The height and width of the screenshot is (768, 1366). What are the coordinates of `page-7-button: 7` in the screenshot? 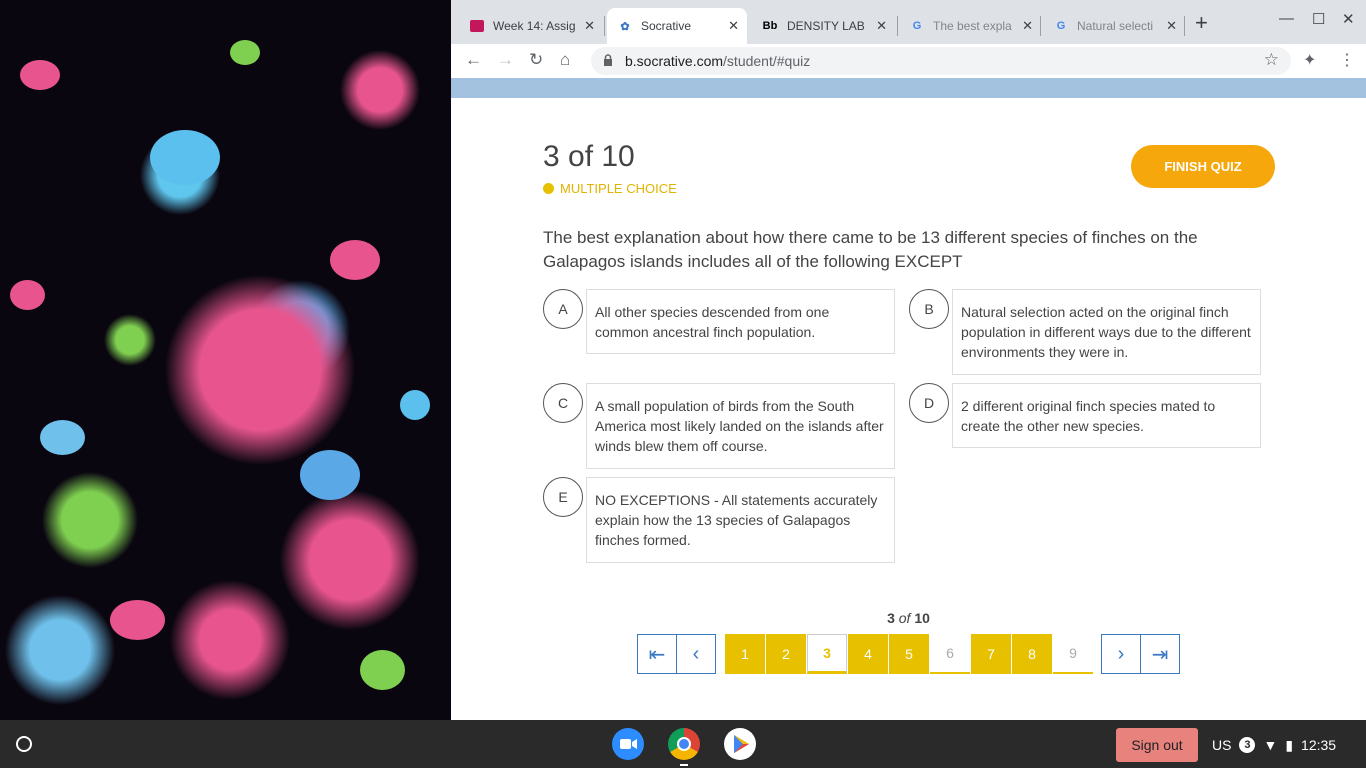 It's located at (991, 654).